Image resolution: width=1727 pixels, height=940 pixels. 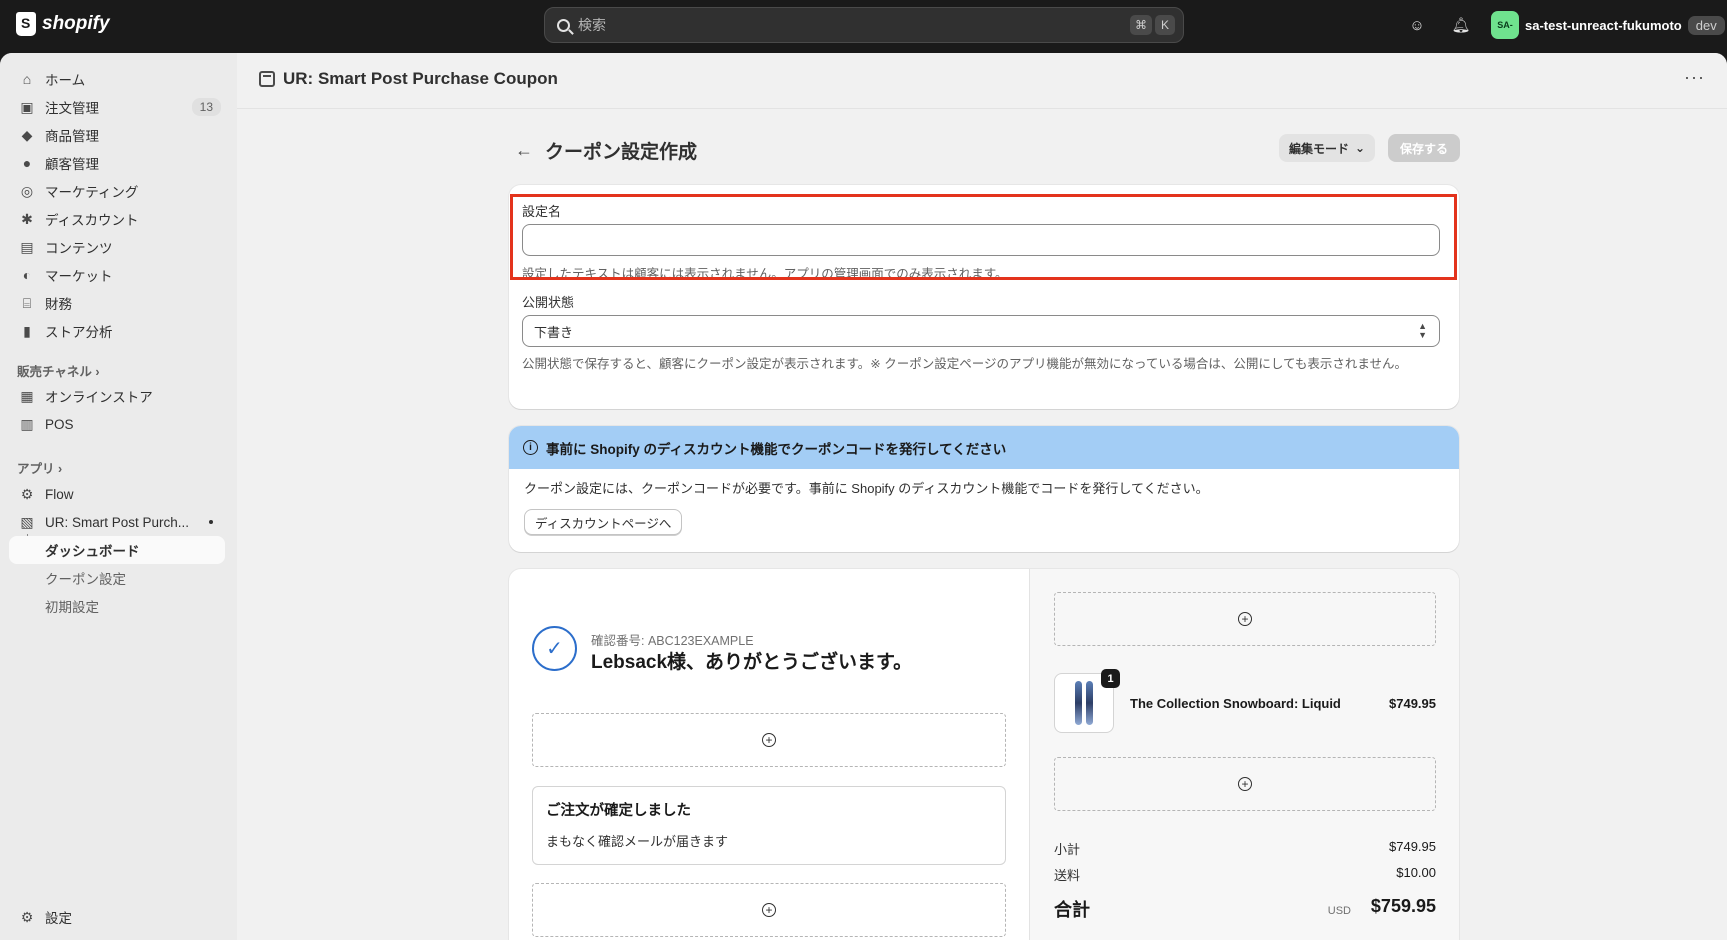 What do you see at coordinates (79, 276) in the screenshot?
I see `sidebar-item-label: マーケット` at bounding box center [79, 276].